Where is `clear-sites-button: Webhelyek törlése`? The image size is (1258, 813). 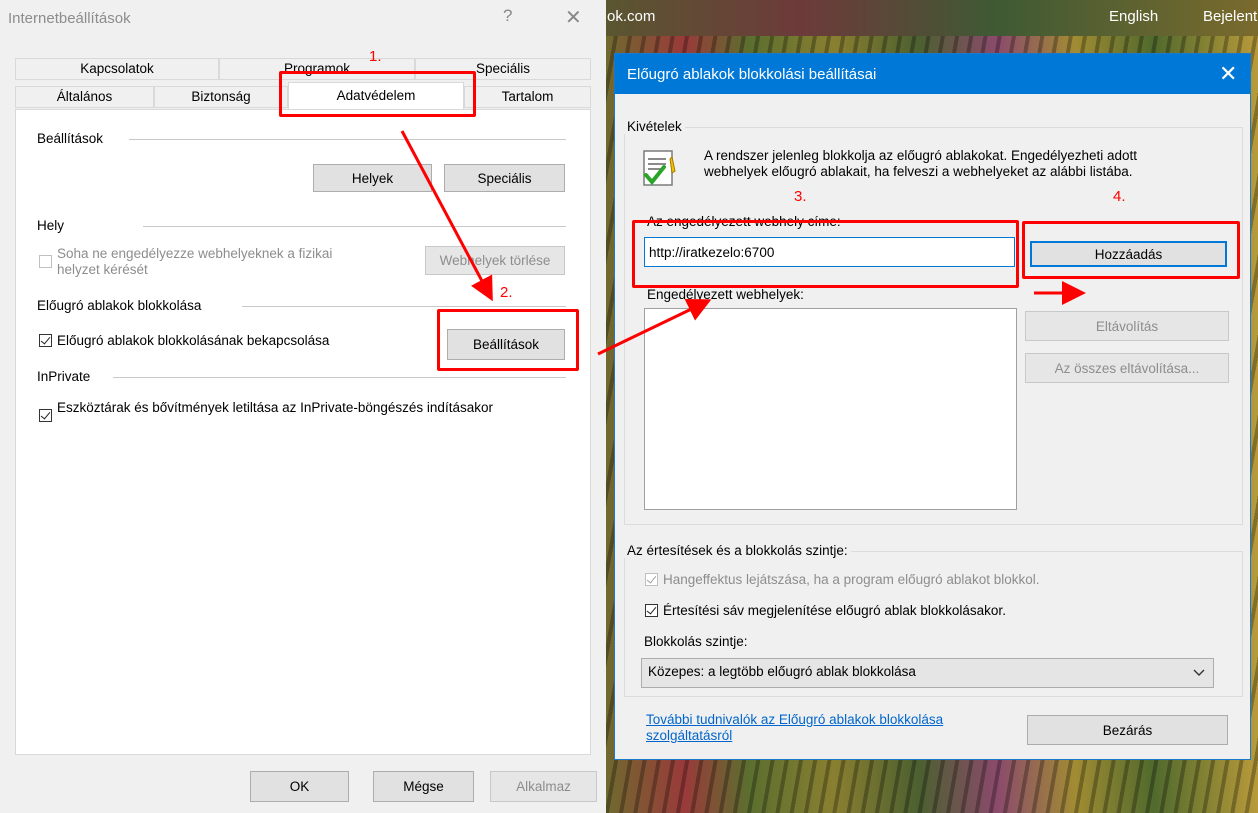
clear-sites-button: Webhelyek törlése is located at coordinates (495, 260).